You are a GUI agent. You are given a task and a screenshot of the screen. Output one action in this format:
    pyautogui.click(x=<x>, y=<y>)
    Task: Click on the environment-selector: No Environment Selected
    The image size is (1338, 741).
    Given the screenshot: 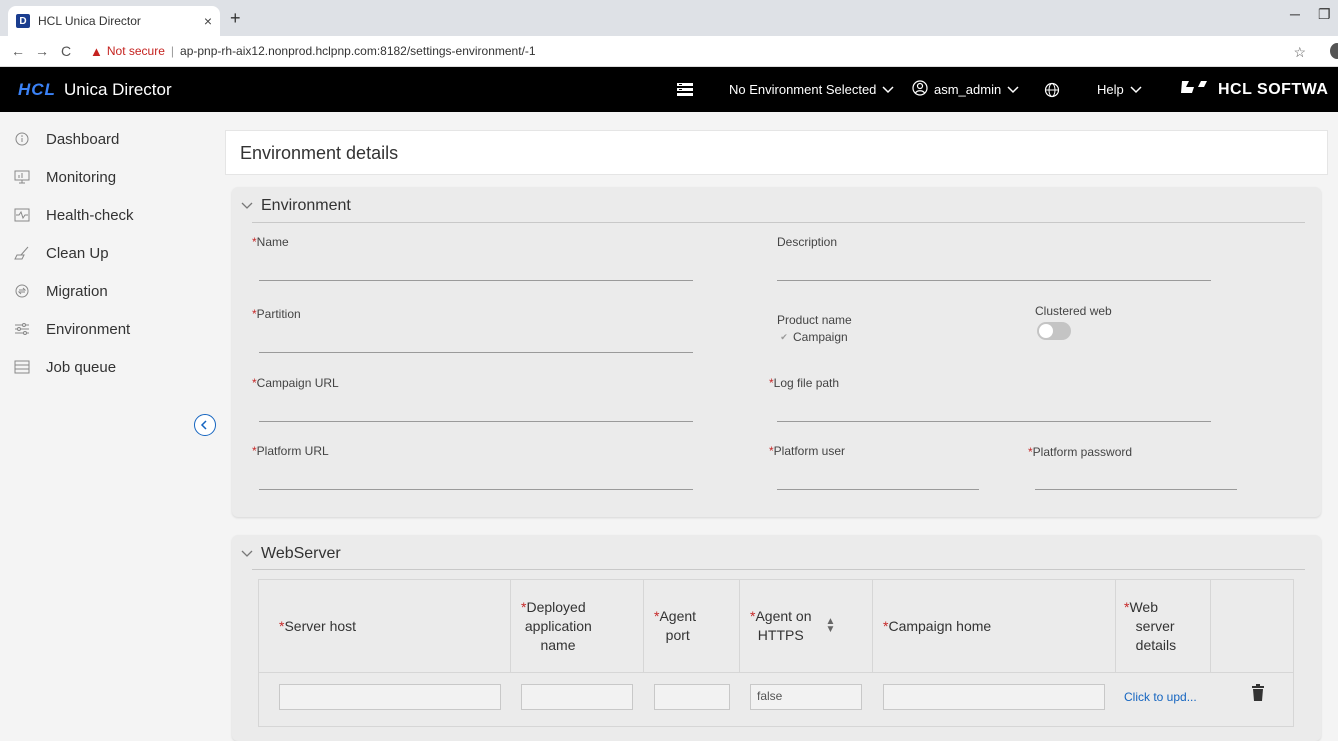 What is the action you would take?
    pyautogui.click(x=811, y=89)
    